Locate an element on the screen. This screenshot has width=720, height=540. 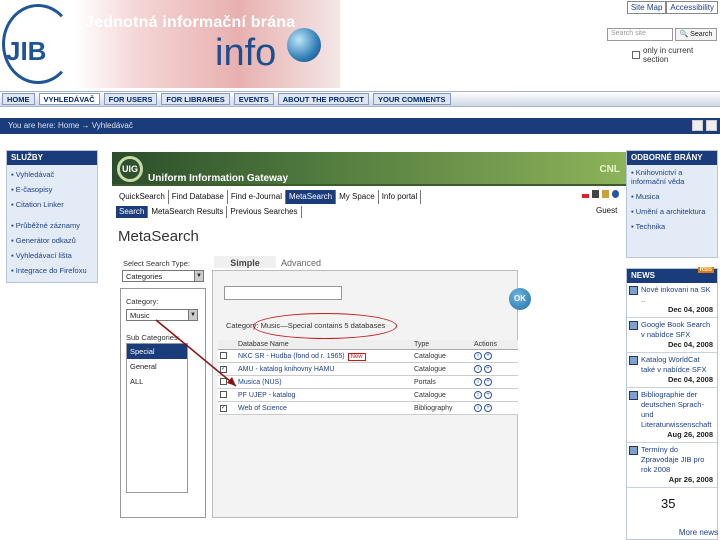
subtab-search: Search is located at coordinates (132, 212).